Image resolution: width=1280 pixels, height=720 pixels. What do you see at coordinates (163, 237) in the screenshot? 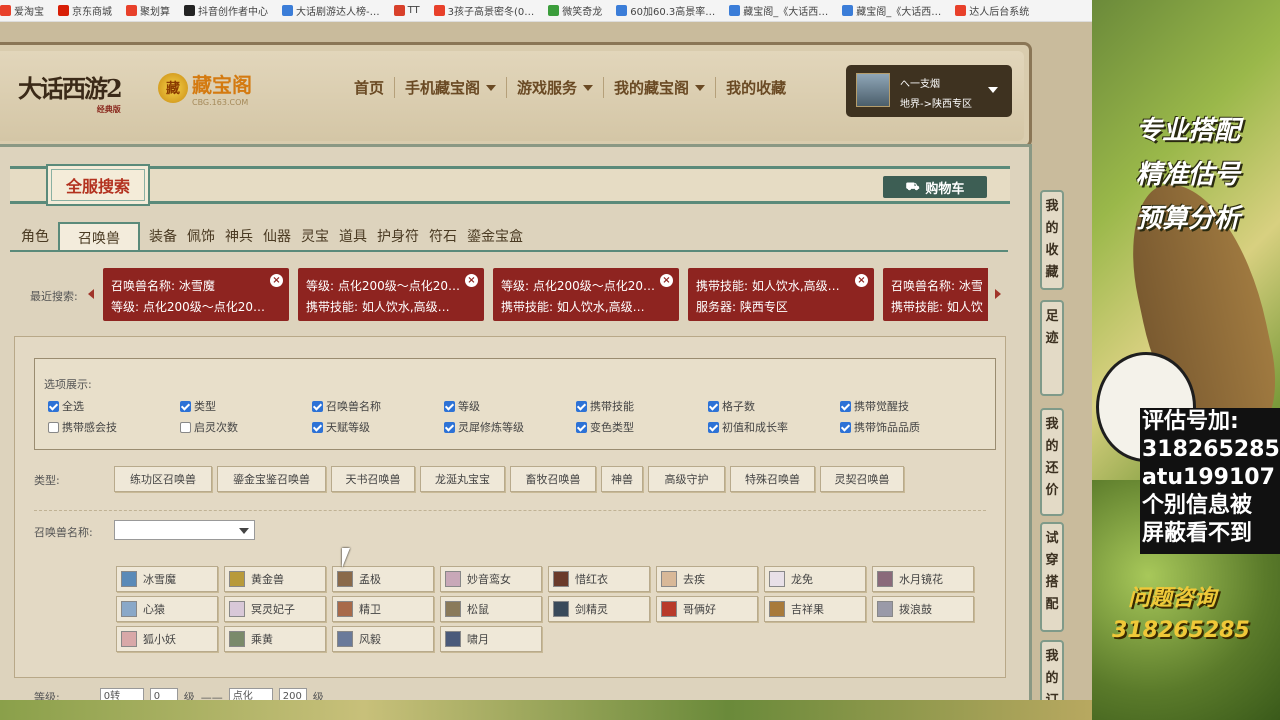
I see `category-tab: 装备` at bounding box center [163, 237].